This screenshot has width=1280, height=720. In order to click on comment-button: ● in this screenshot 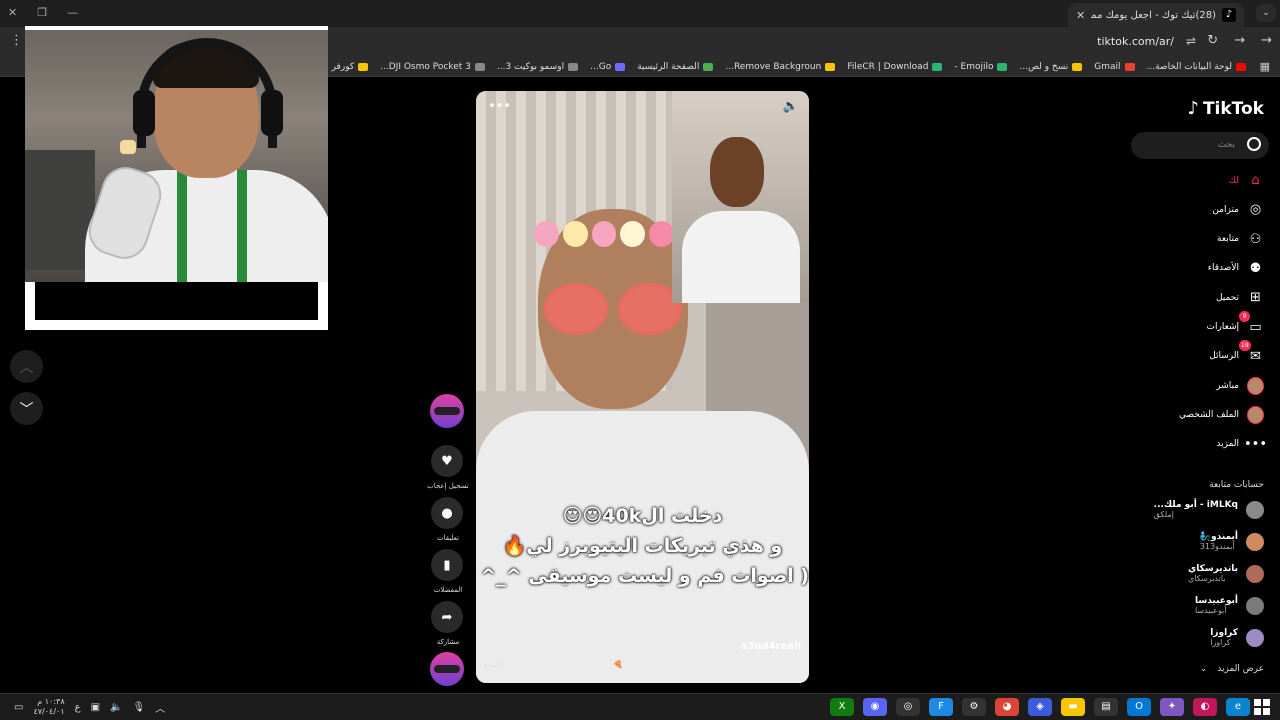, I will do `click(447, 513)`.